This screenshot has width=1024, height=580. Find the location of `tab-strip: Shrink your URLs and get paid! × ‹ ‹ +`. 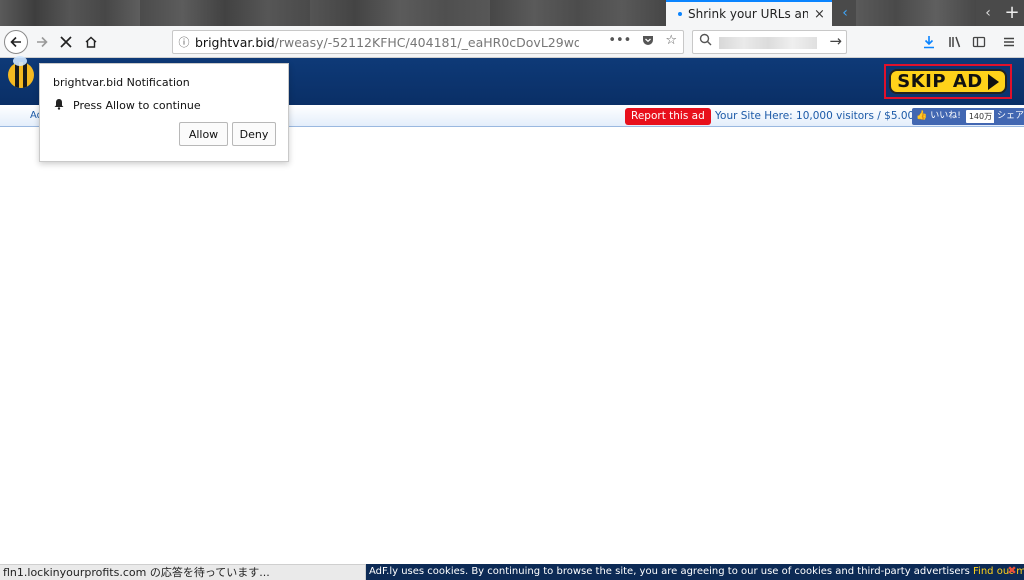

tab-strip: Shrink your URLs and get paid! × ‹ ‹ + is located at coordinates (512, 13).